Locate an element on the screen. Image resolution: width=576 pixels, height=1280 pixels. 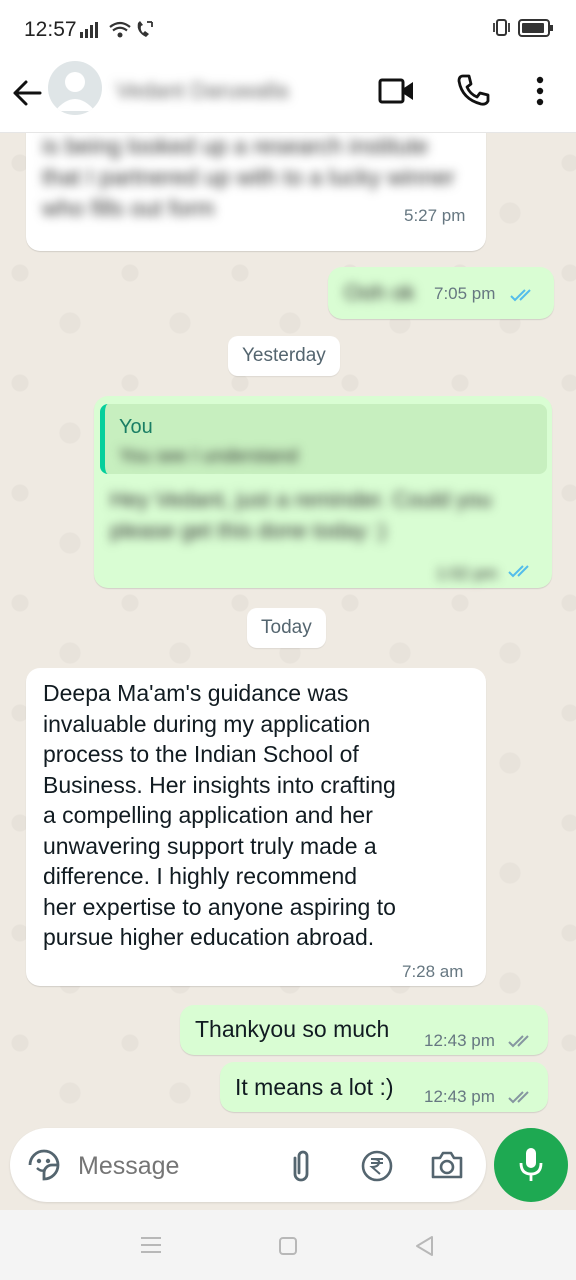
outgoing-message: Ooh ok 7:05 pm is located at coordinates (441, 293).